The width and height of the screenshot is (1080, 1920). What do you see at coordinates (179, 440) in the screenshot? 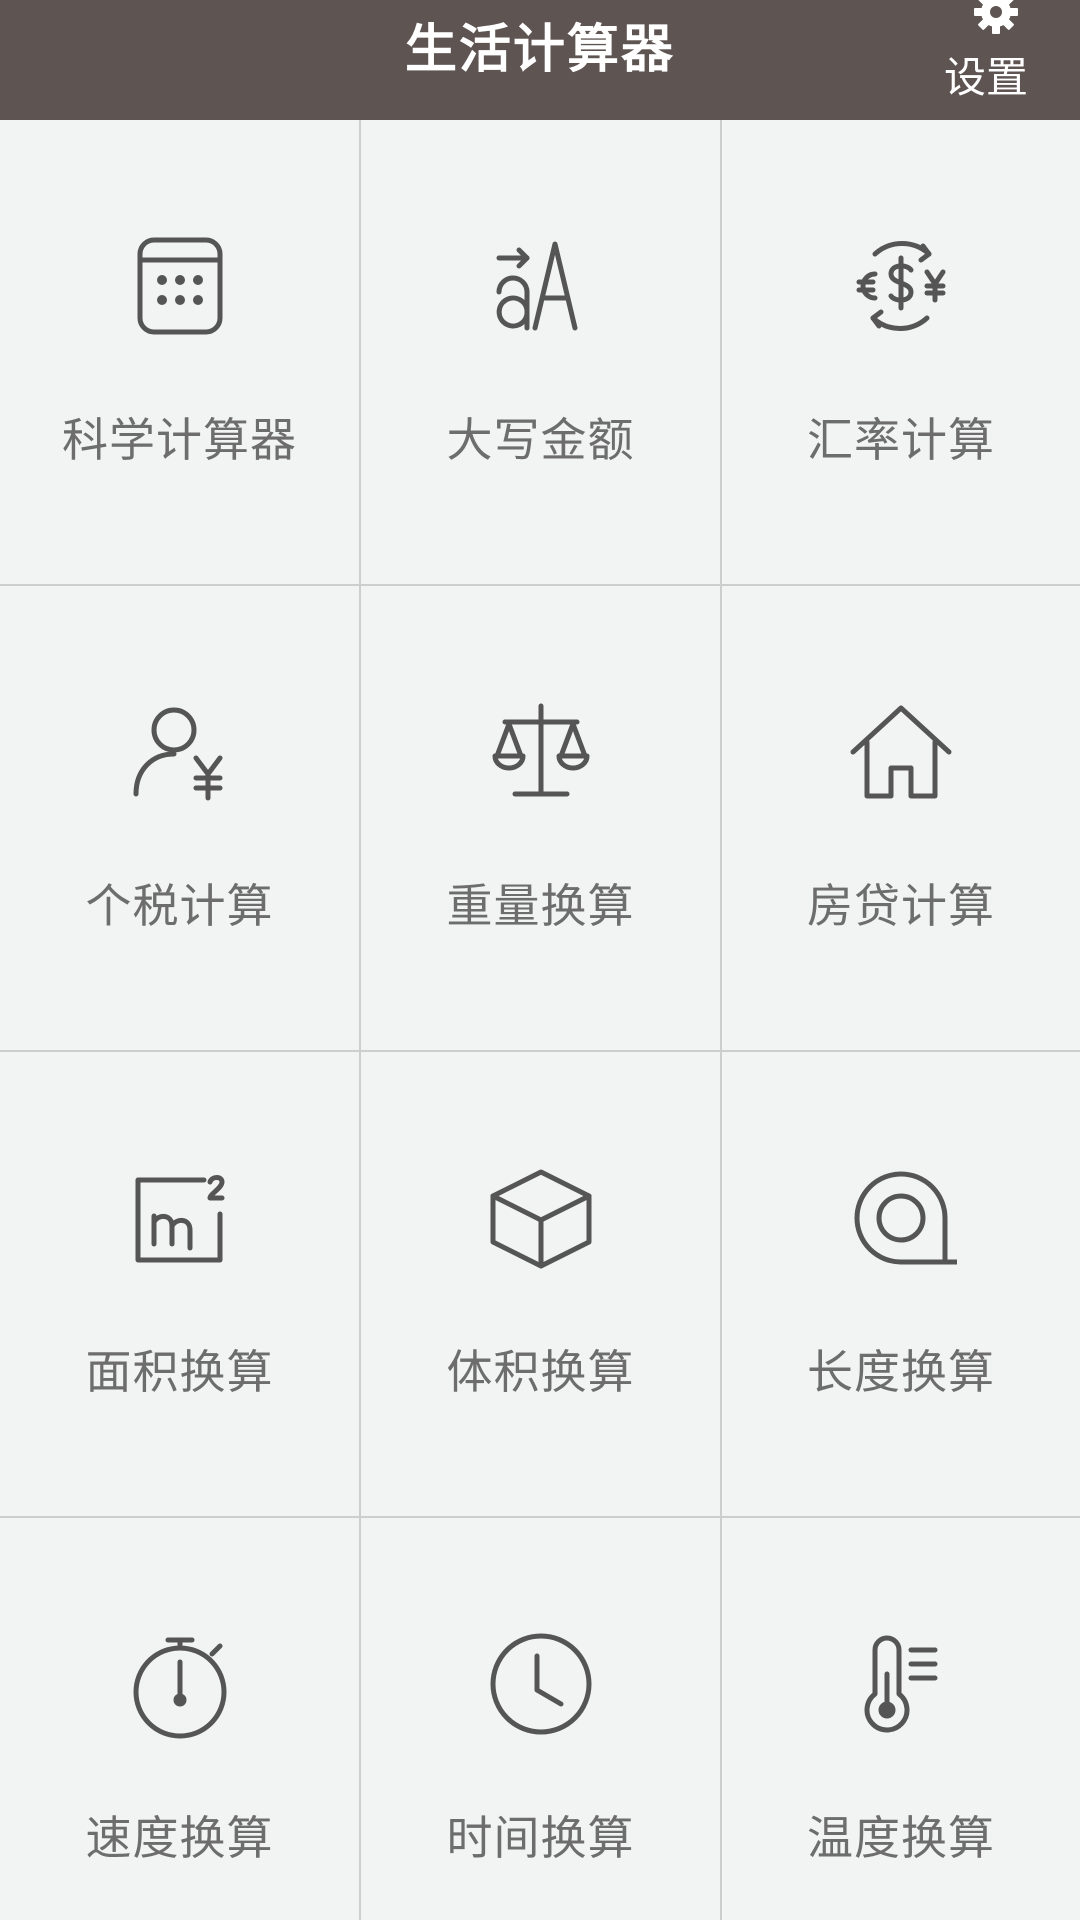
I see `tile-label: 科学计算器` at bounding box center [179, 440].